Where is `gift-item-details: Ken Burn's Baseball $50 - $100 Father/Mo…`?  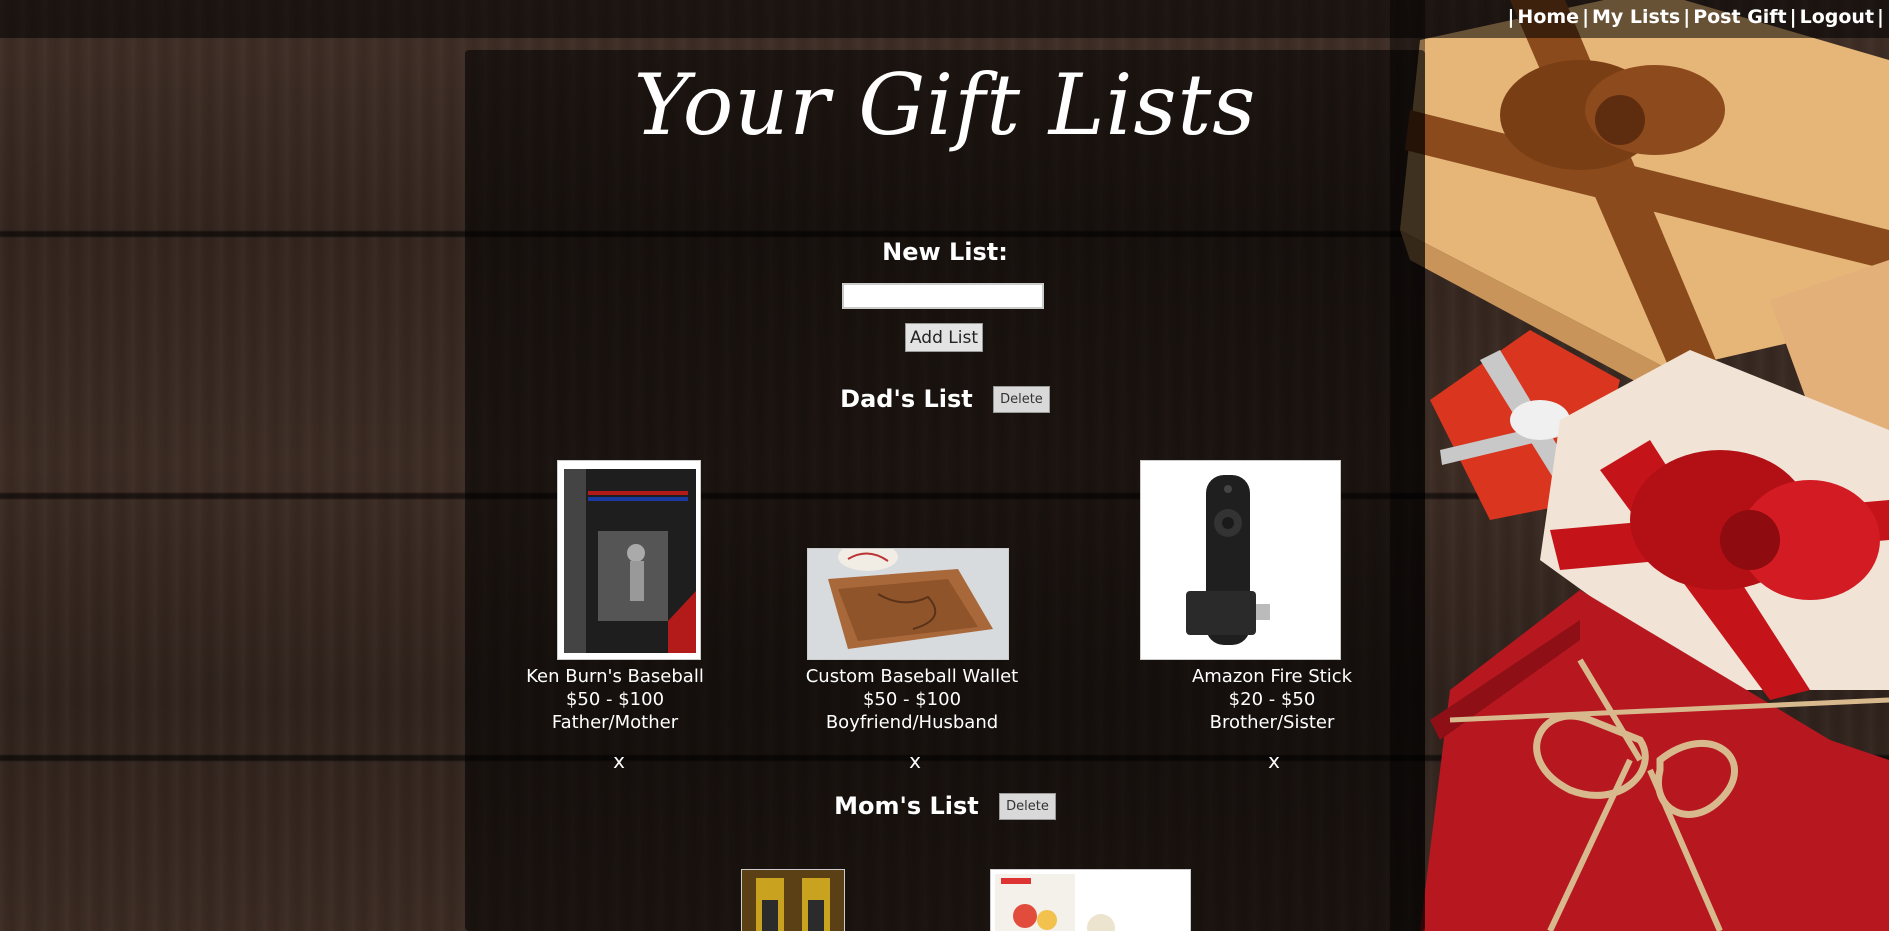
gift-item-details: Ken Burn's Baseball $50 - $100 Father/Mo… is located at coordinates (615, 699).